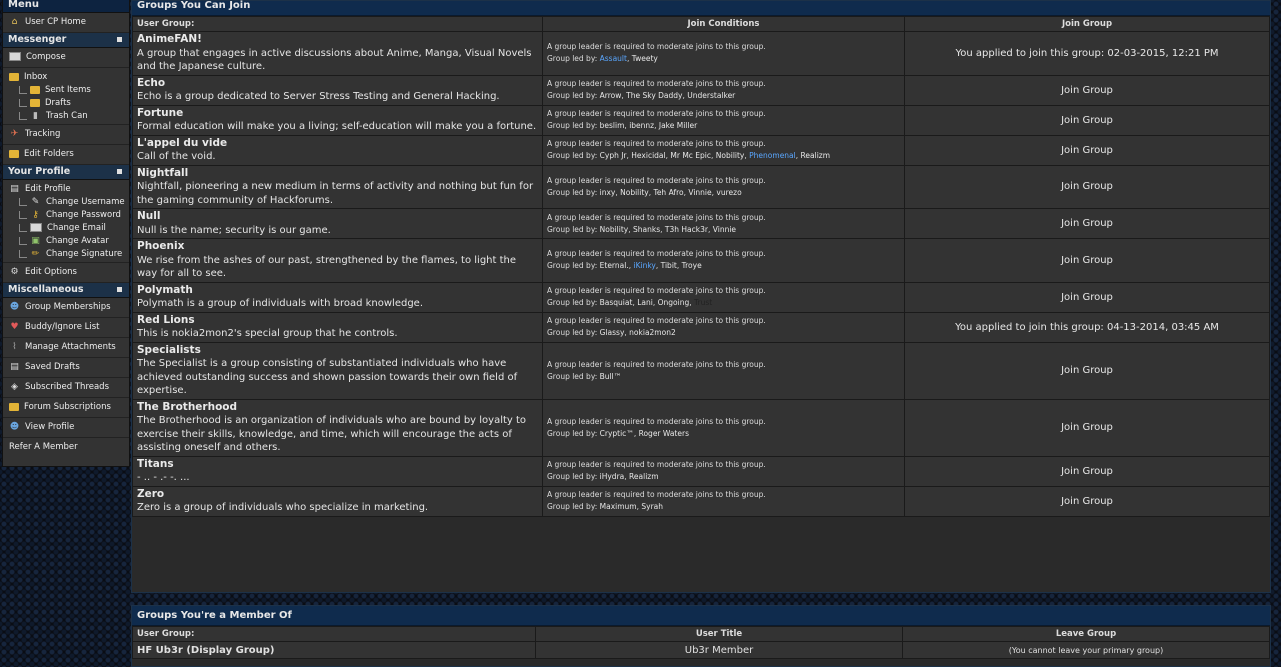 The width and height of the screenshot is (1281, 667). What do you see at coordinates (66, 116) in the screenshot?
I see `sidebar-item-trash-can: ▮ Trash Can` at bounding box center [66, 116].